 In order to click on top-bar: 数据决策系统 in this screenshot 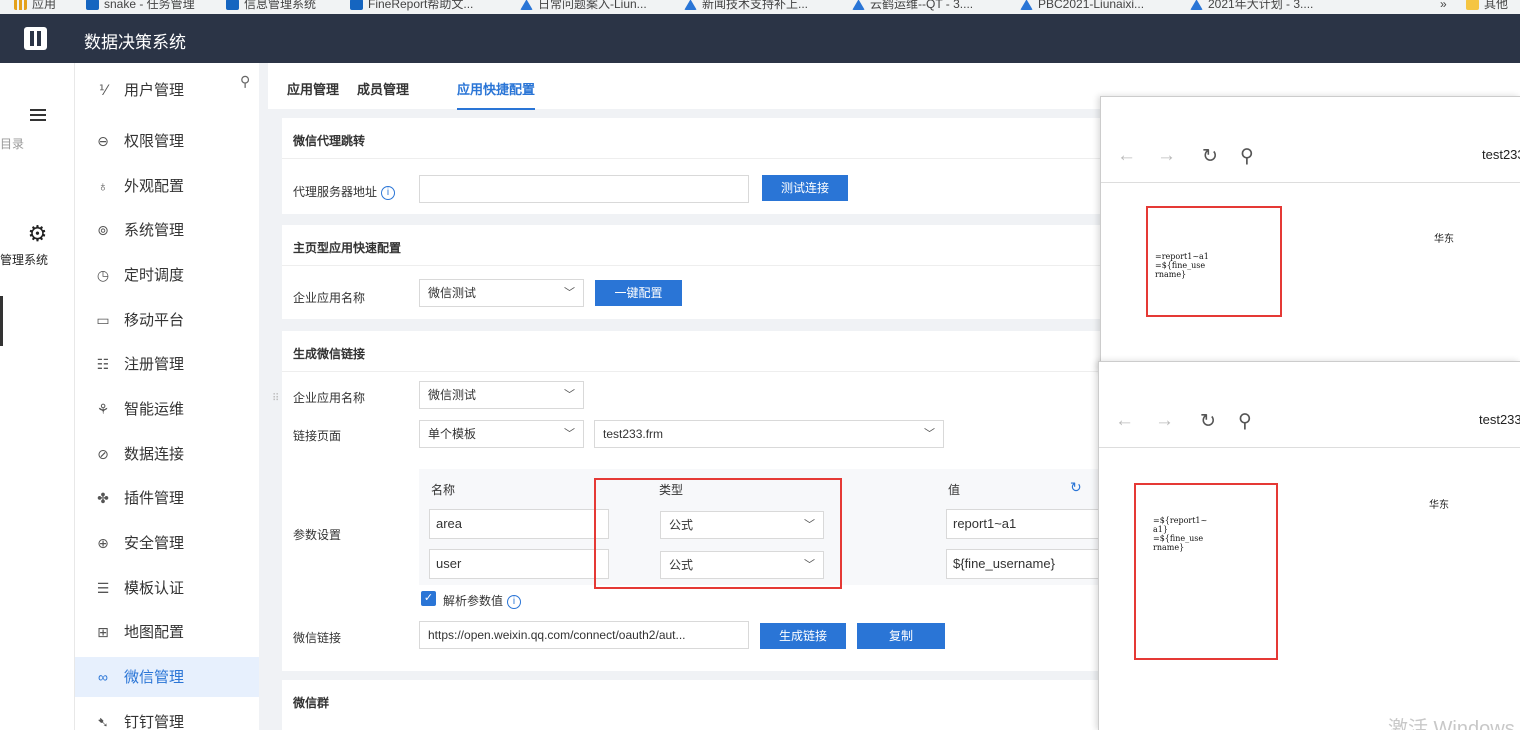, I will do `click(760, 38)`.